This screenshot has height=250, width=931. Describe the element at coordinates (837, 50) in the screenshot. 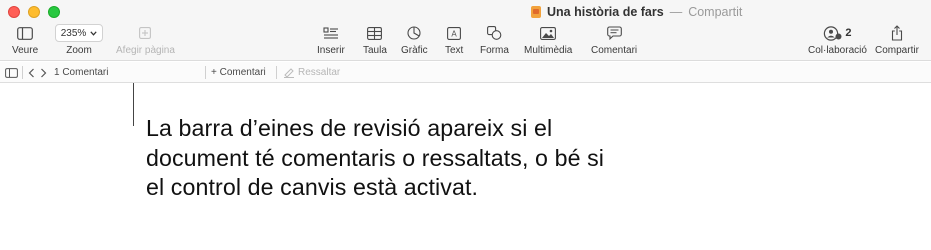

I see `collaboration-label: Col·laboració` at that location.